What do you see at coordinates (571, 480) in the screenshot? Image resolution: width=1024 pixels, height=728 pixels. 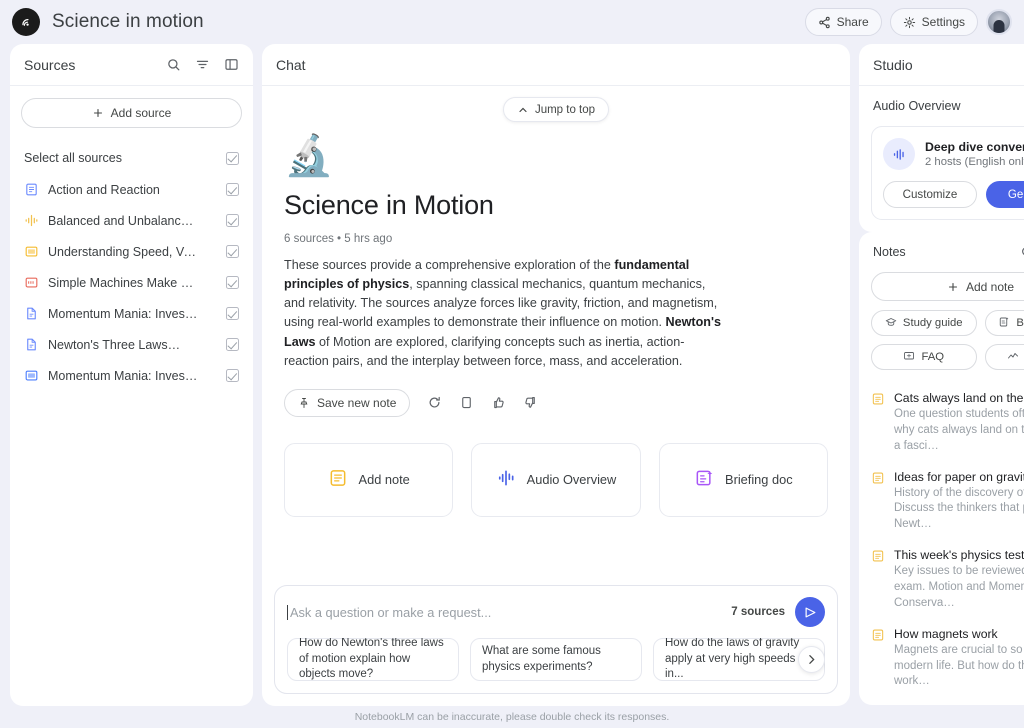 I see `action-card-label: Audio Overview` at bounding box center [571, 480].